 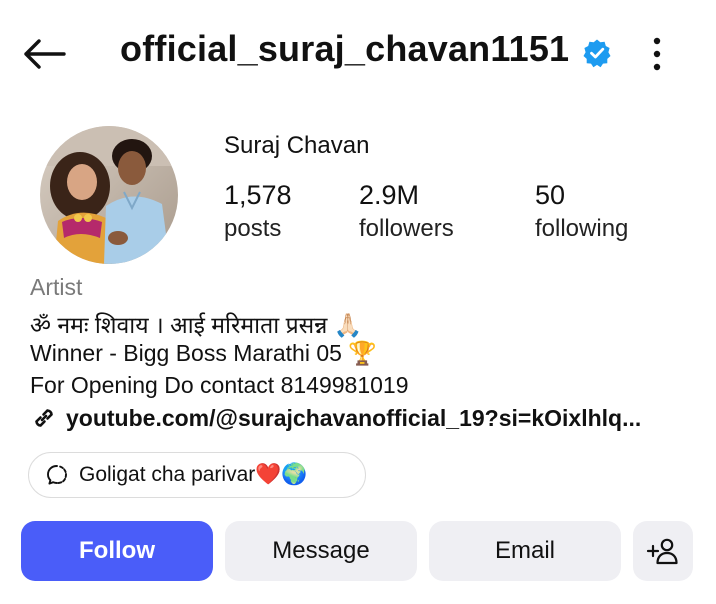 I want to click on profile-category: Artist, so click(x=56, y=287).